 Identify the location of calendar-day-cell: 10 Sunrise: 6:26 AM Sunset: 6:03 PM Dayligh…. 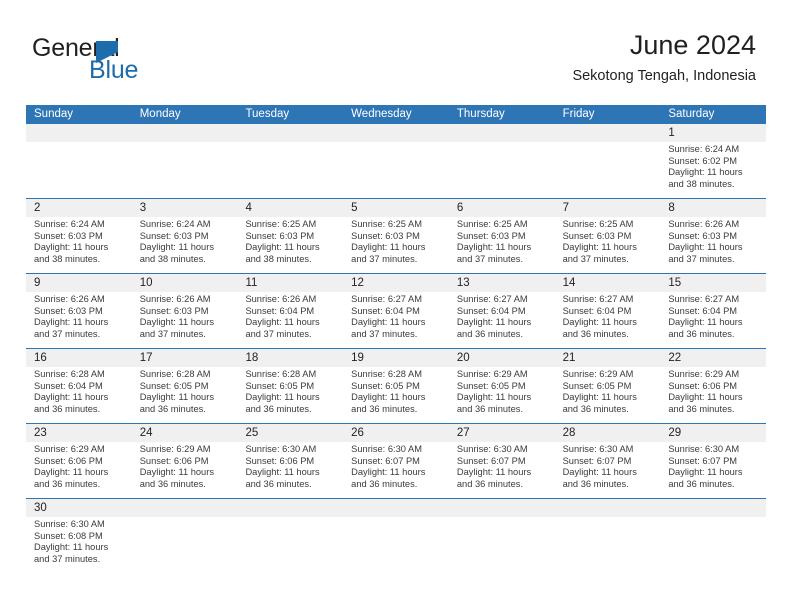
(185, 311).